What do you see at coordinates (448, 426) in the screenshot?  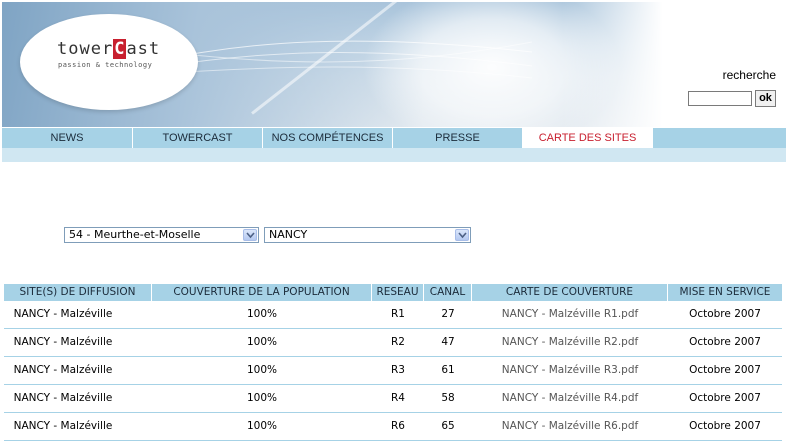 I see `cell-canal: 65` at bounding box center [448, 426].